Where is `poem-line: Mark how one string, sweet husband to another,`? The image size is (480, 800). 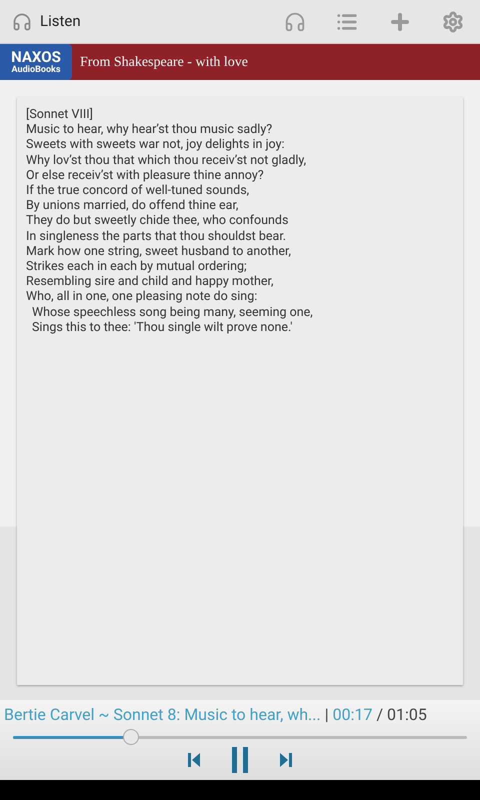
poem-line: Mark how one string, sweet husband to another, is located at coordinates (158, 252).